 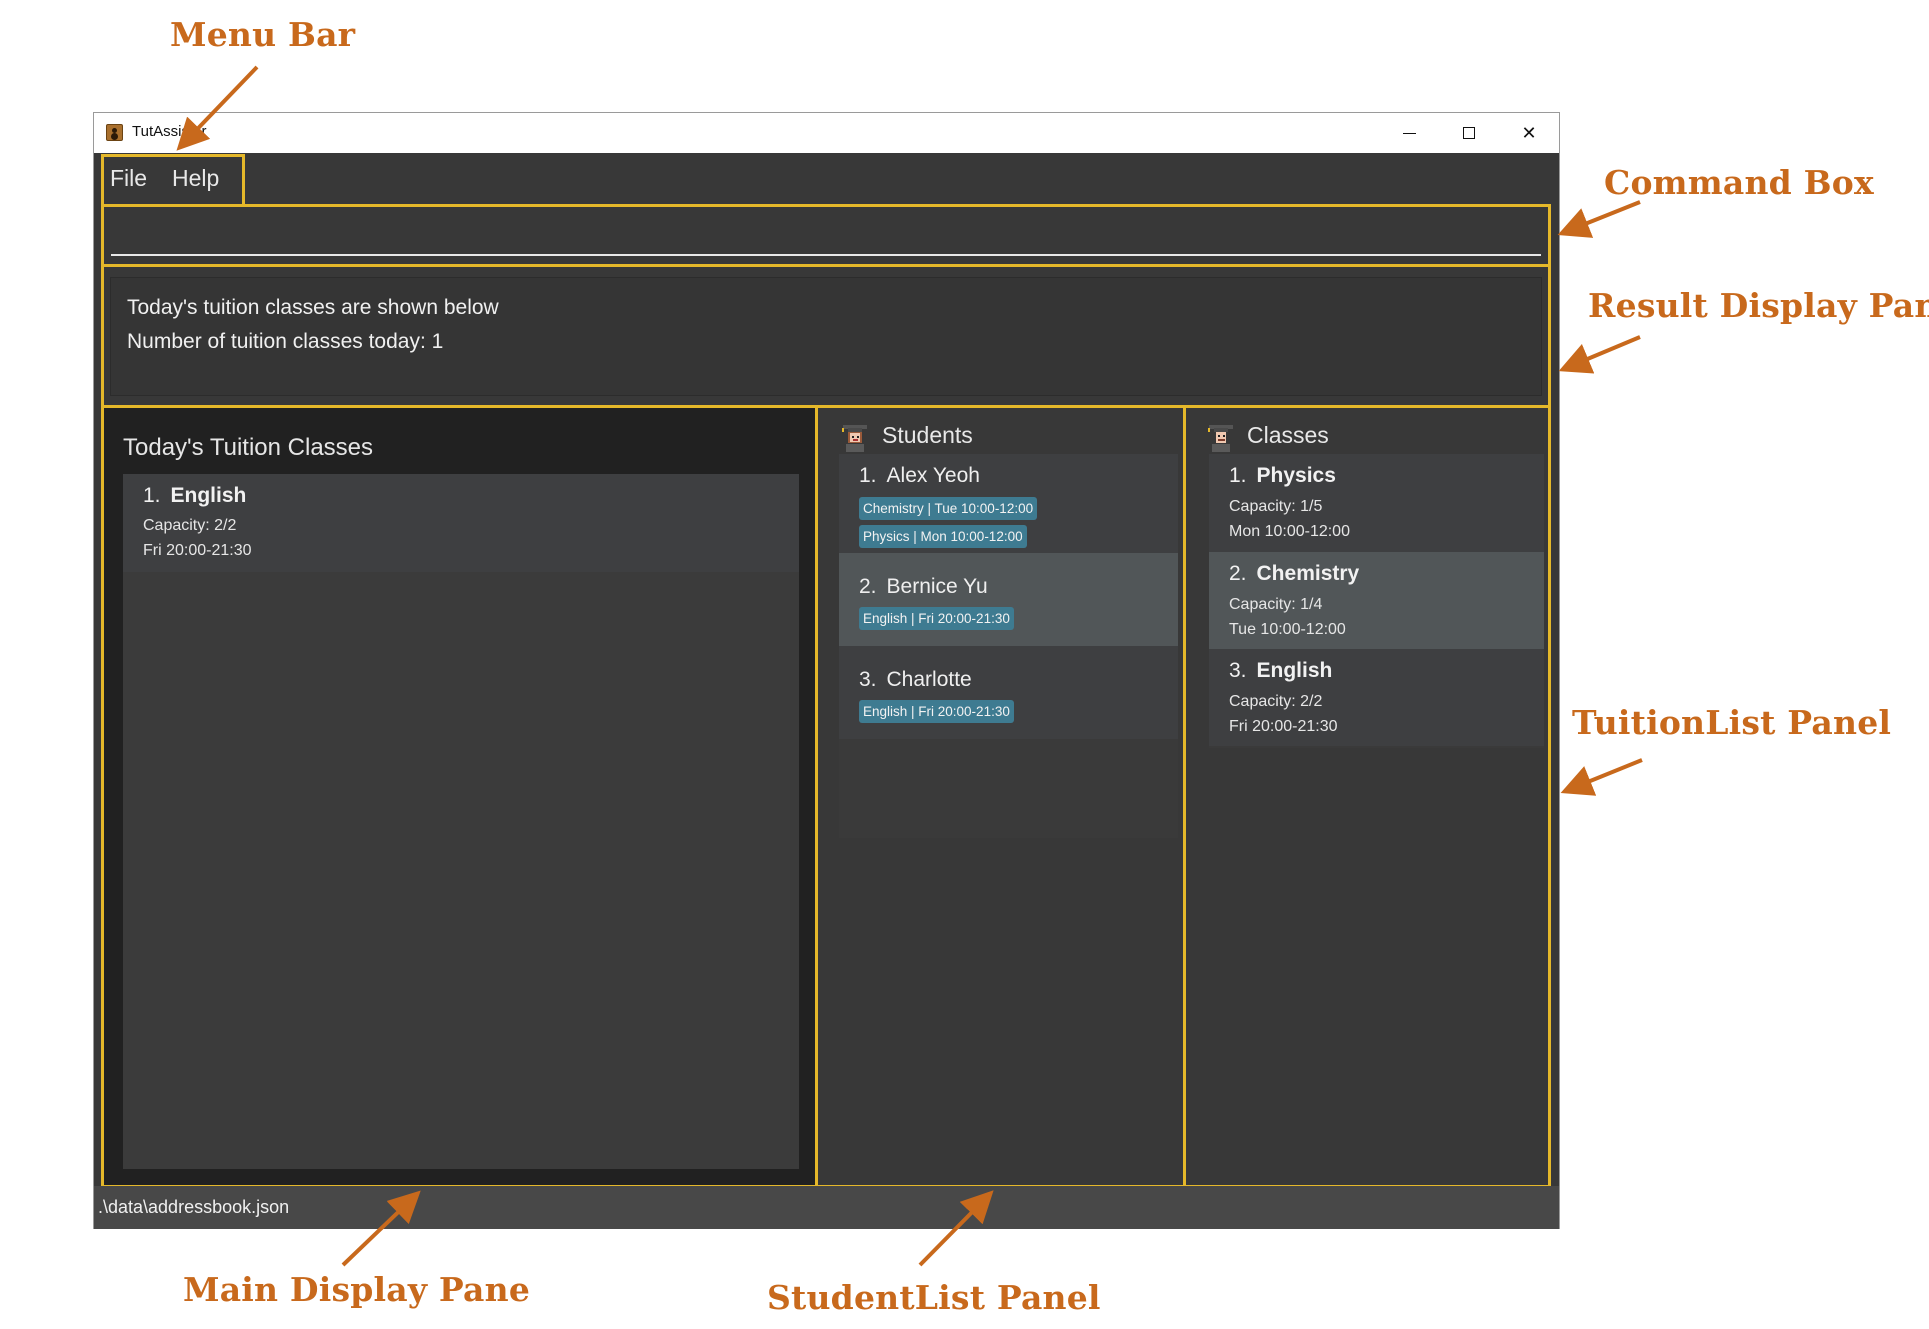 I want to click on maximize-icon, so click(x=1469, y=133).